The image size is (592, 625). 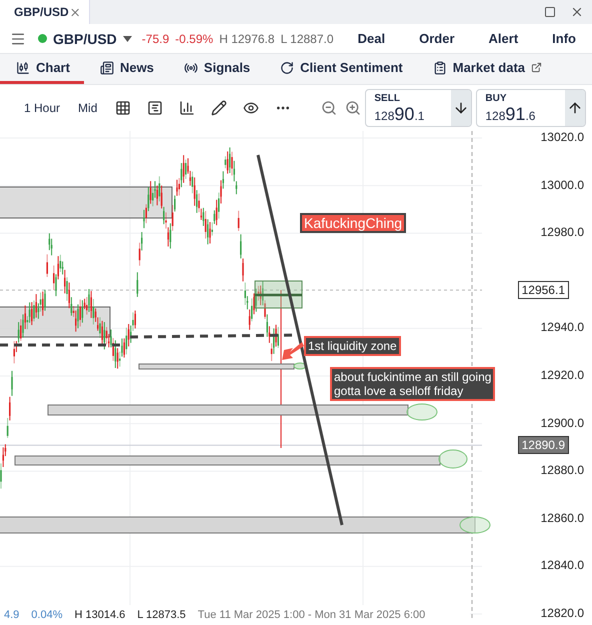 I want to click on tab: Client Sentiment, so click(x=340, y=69).